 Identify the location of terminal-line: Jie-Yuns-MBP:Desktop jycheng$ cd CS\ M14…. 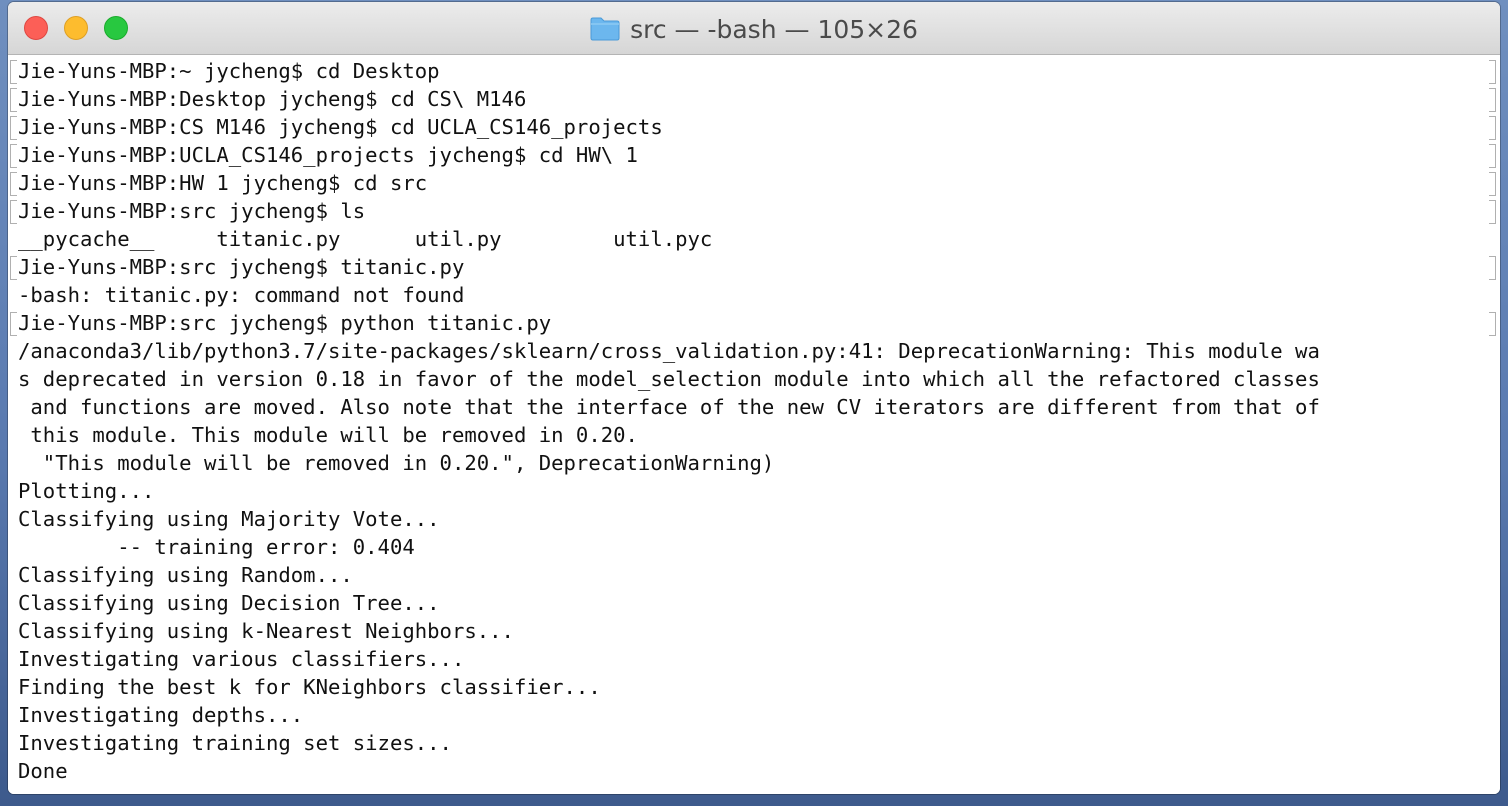
(272, 99).